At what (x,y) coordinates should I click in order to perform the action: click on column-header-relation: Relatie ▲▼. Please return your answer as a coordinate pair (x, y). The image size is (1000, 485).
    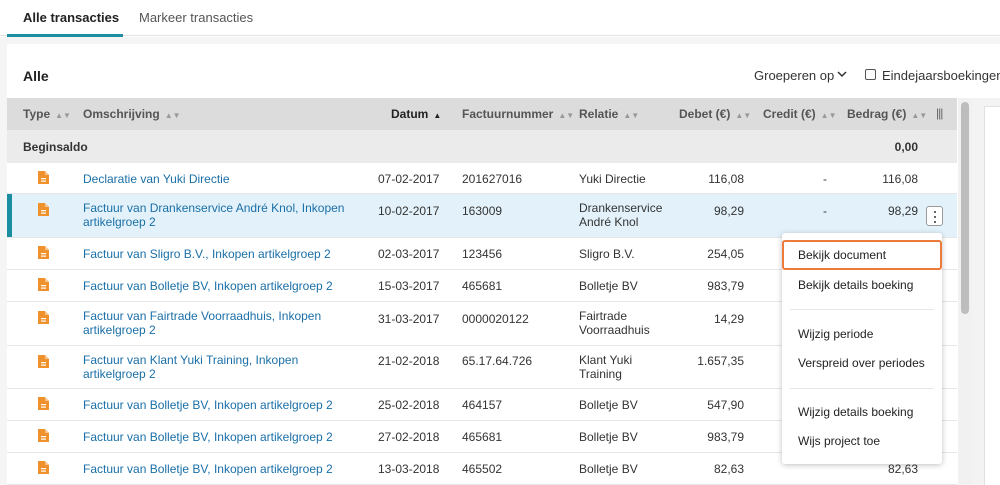
    Looking at the image, I should click on (609, 114).